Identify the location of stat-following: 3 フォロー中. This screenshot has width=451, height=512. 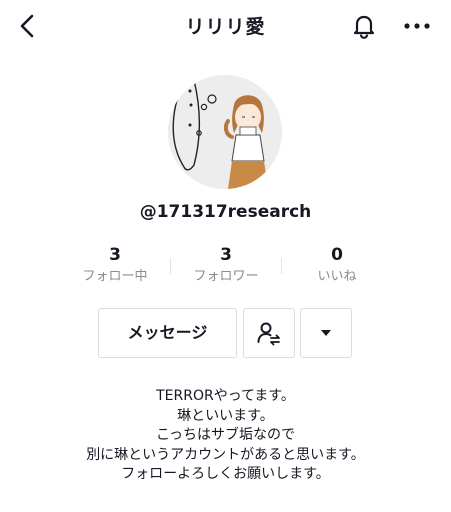
(115, 265).